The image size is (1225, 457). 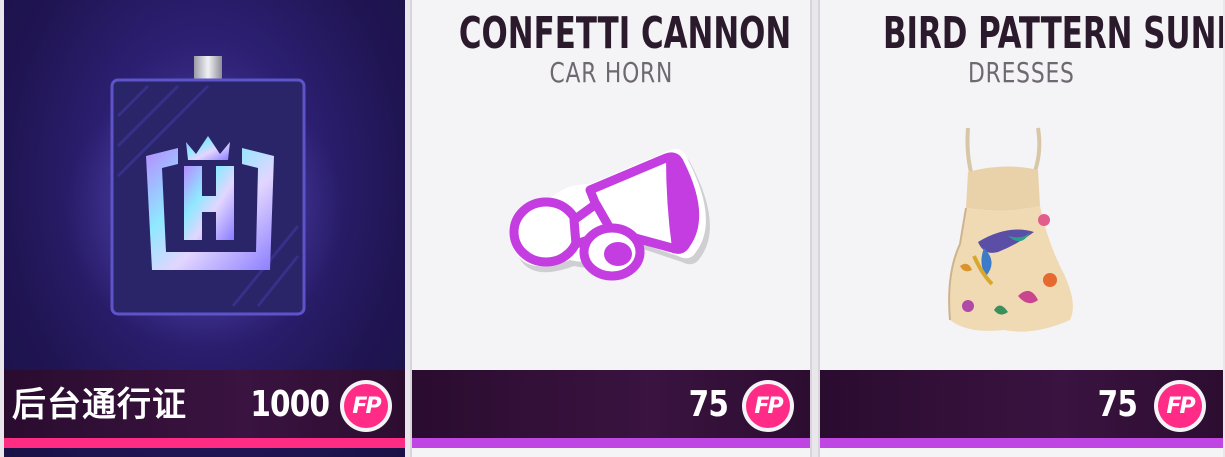 I want to click on item-name: BIRD PATTERN SUNDRESS, so click(x=1053, y=33).